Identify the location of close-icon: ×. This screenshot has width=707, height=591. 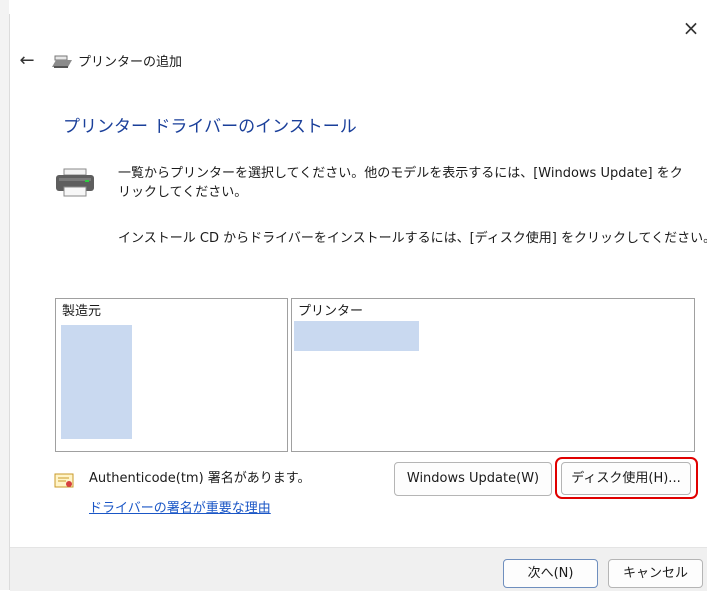
(691, 28).